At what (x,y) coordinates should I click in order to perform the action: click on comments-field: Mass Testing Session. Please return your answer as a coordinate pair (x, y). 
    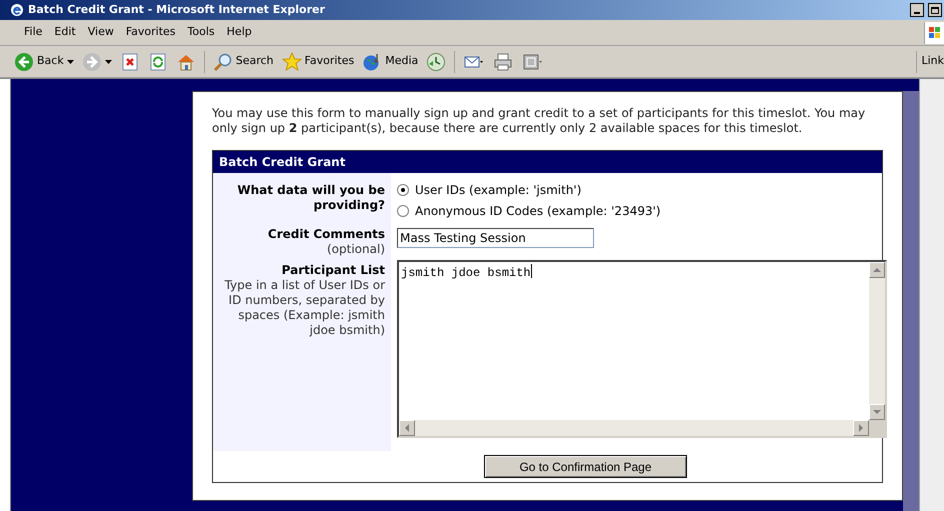
    Looking at the image, I should click on (495, 238).